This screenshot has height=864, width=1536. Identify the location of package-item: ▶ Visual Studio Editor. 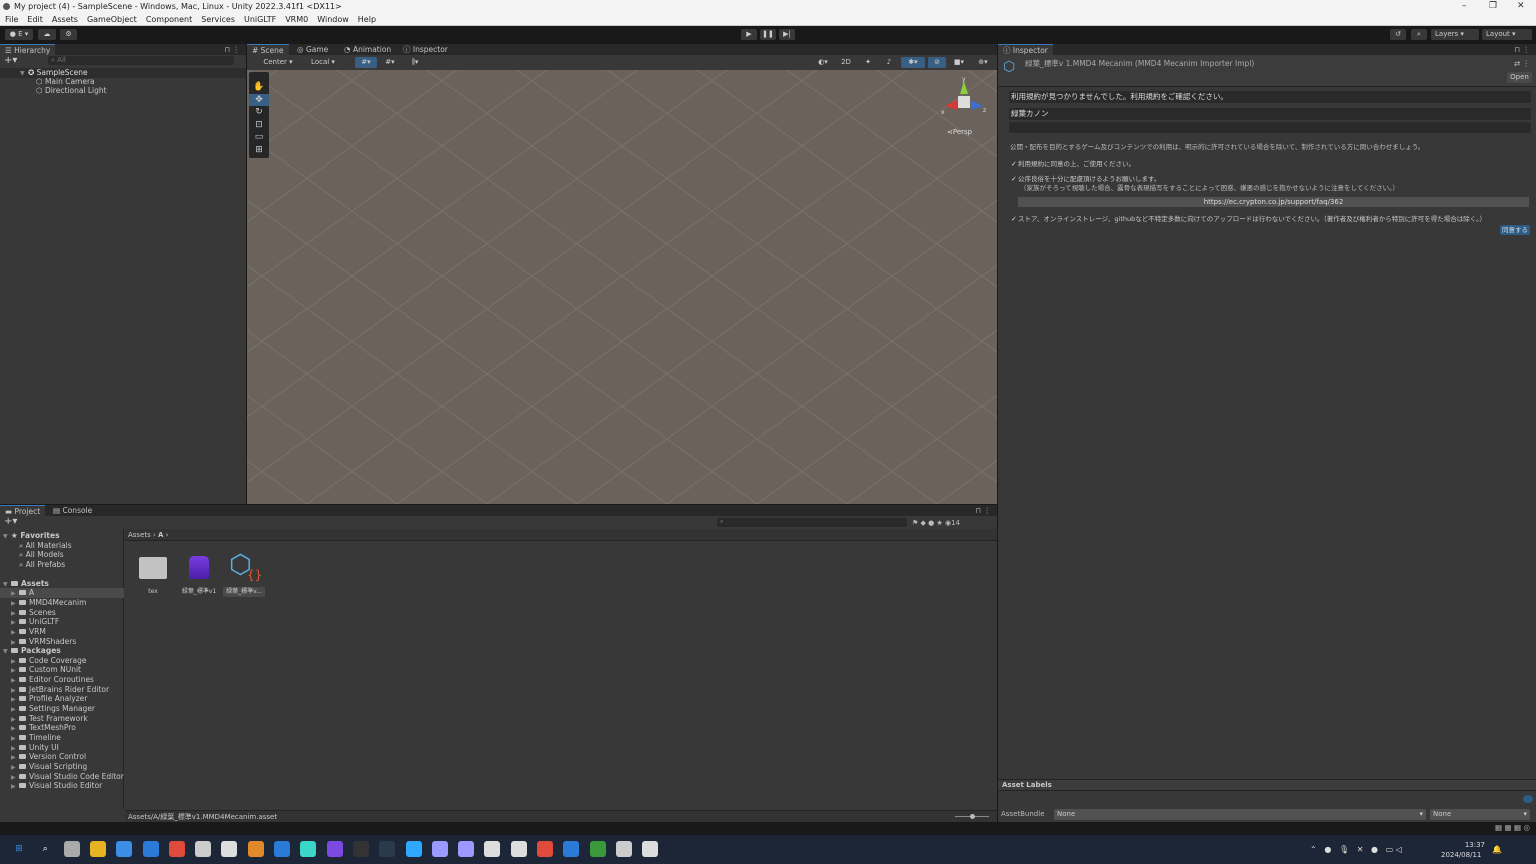
(62, 786).